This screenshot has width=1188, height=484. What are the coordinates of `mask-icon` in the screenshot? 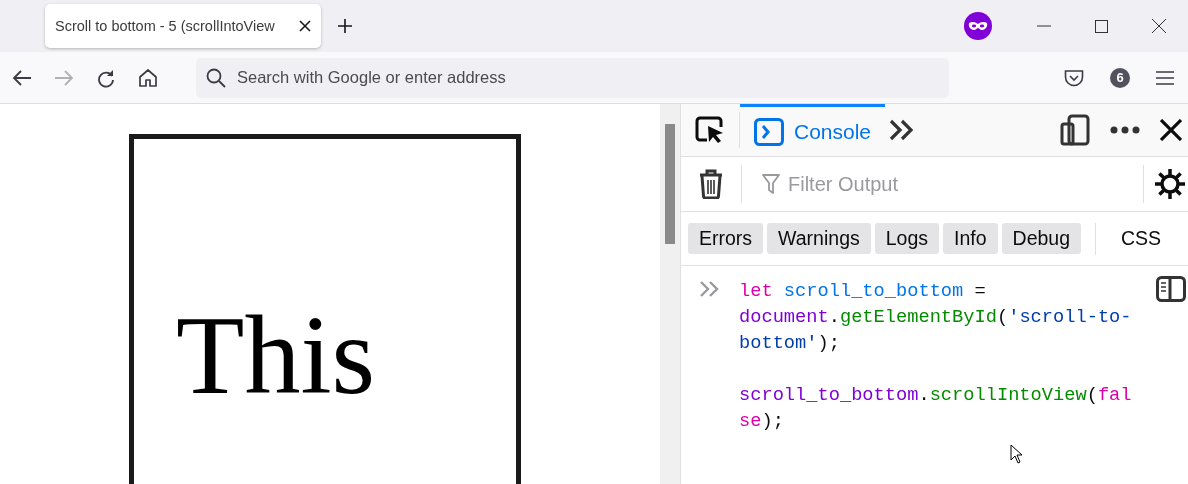 It's located at (978, 26).